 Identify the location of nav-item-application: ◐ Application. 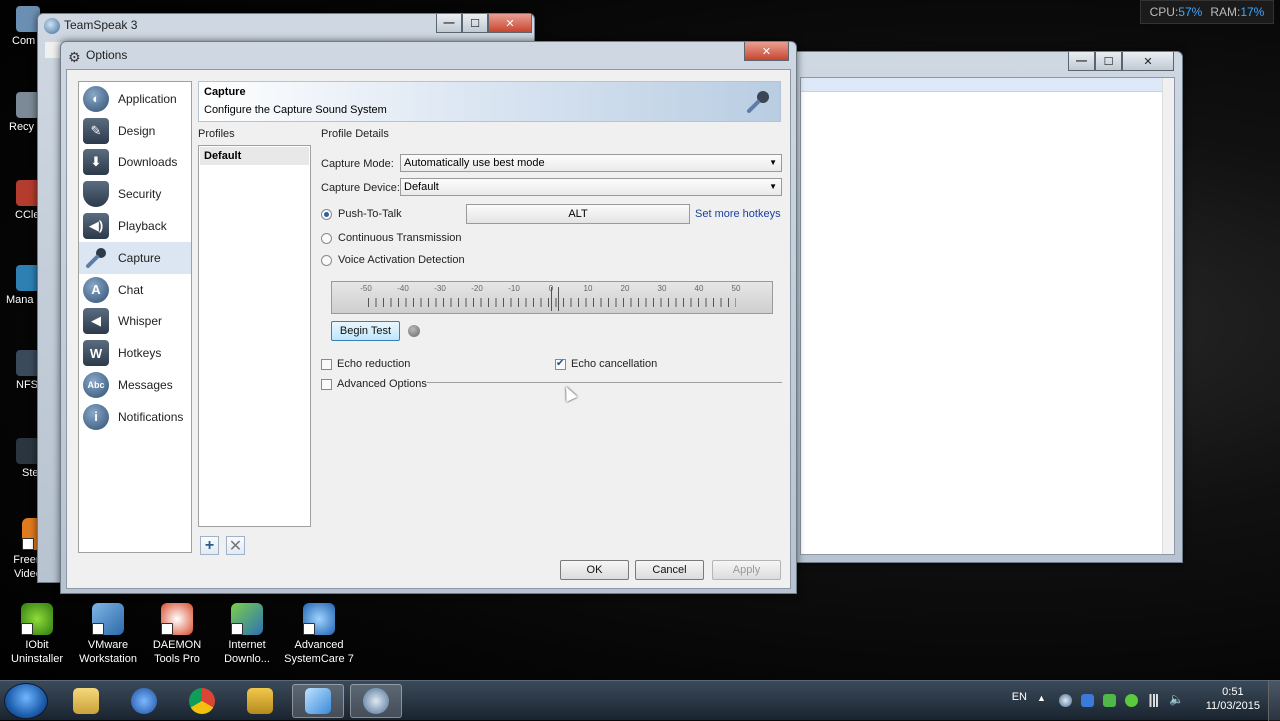
(135, 99).